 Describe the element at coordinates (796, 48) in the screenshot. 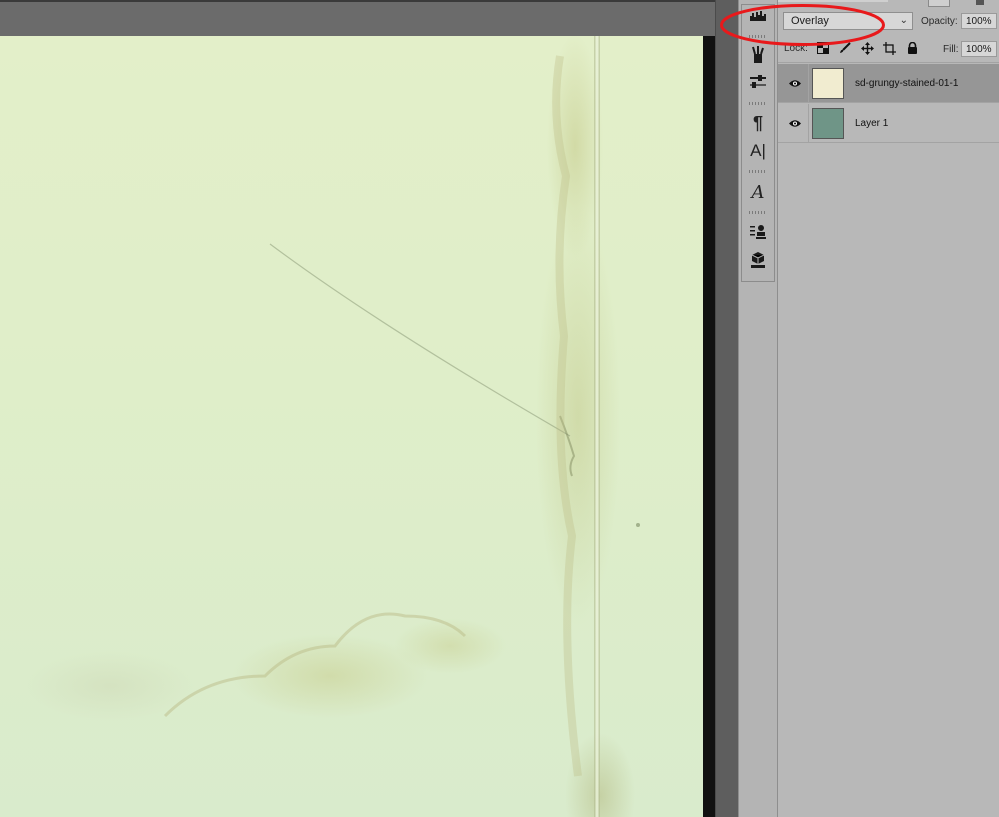

I see `lock-label: Lock:` at that location.